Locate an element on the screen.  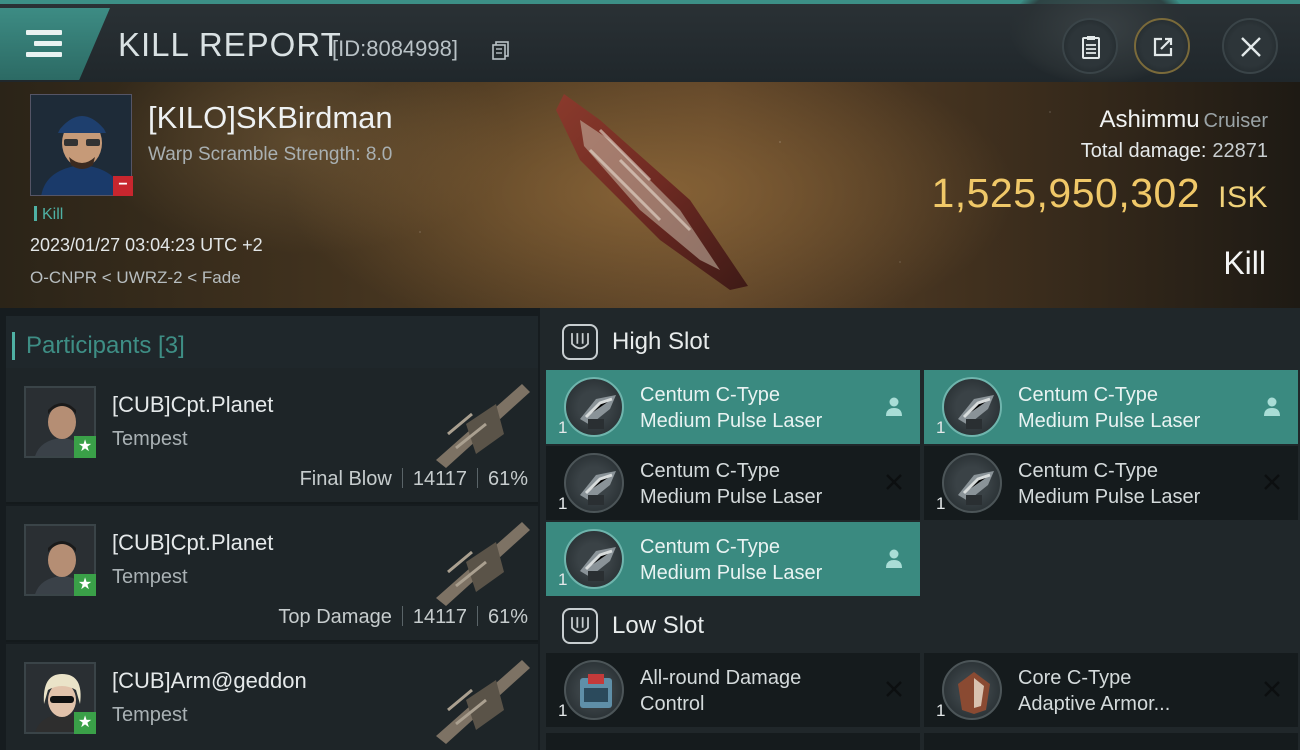
kill-result: Kill is located at coordinates (1244, 263).